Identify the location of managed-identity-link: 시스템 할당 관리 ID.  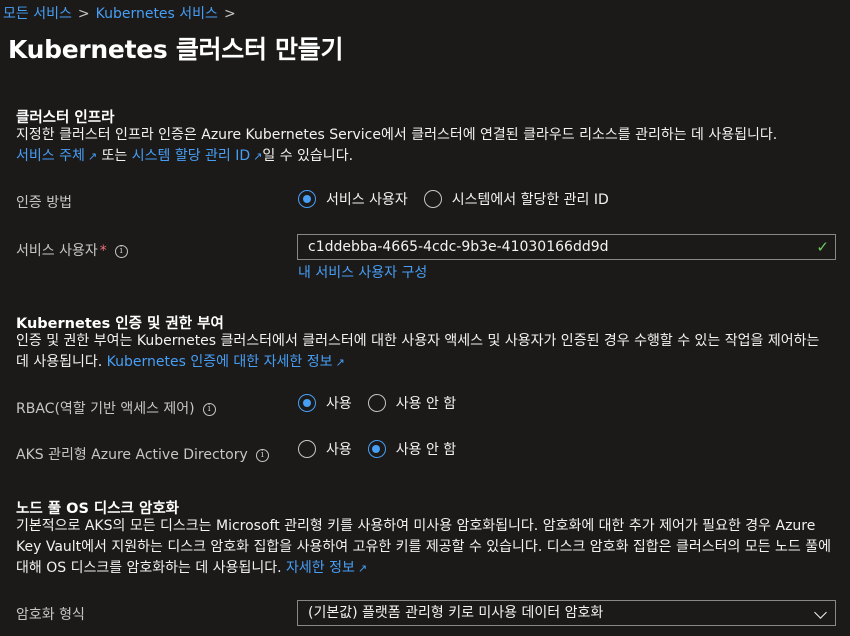
(191, 156).